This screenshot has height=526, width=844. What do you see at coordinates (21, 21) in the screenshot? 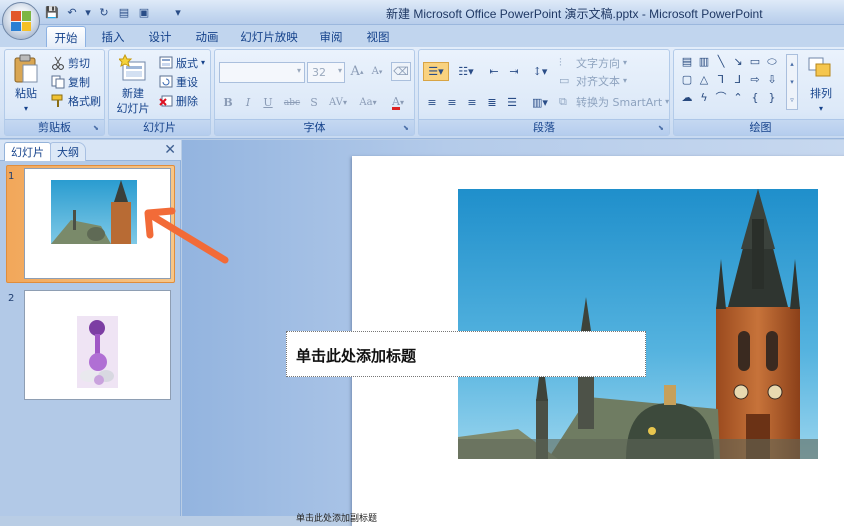
I see `office-button` at bounding box center [21, 21].